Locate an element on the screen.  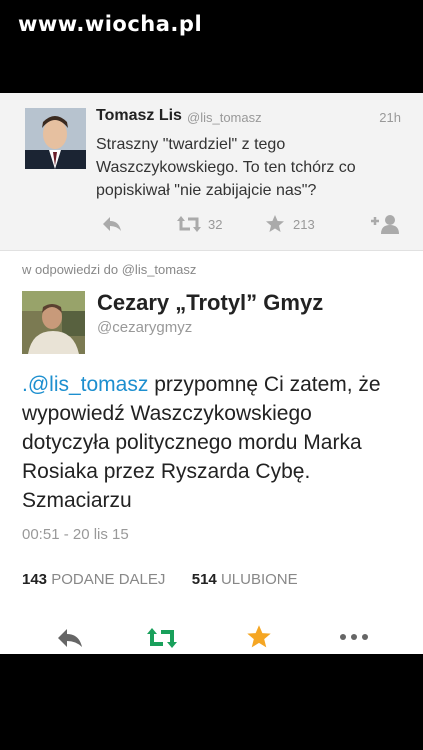
favorite-count: 213 is located at coordinates (304, 224).